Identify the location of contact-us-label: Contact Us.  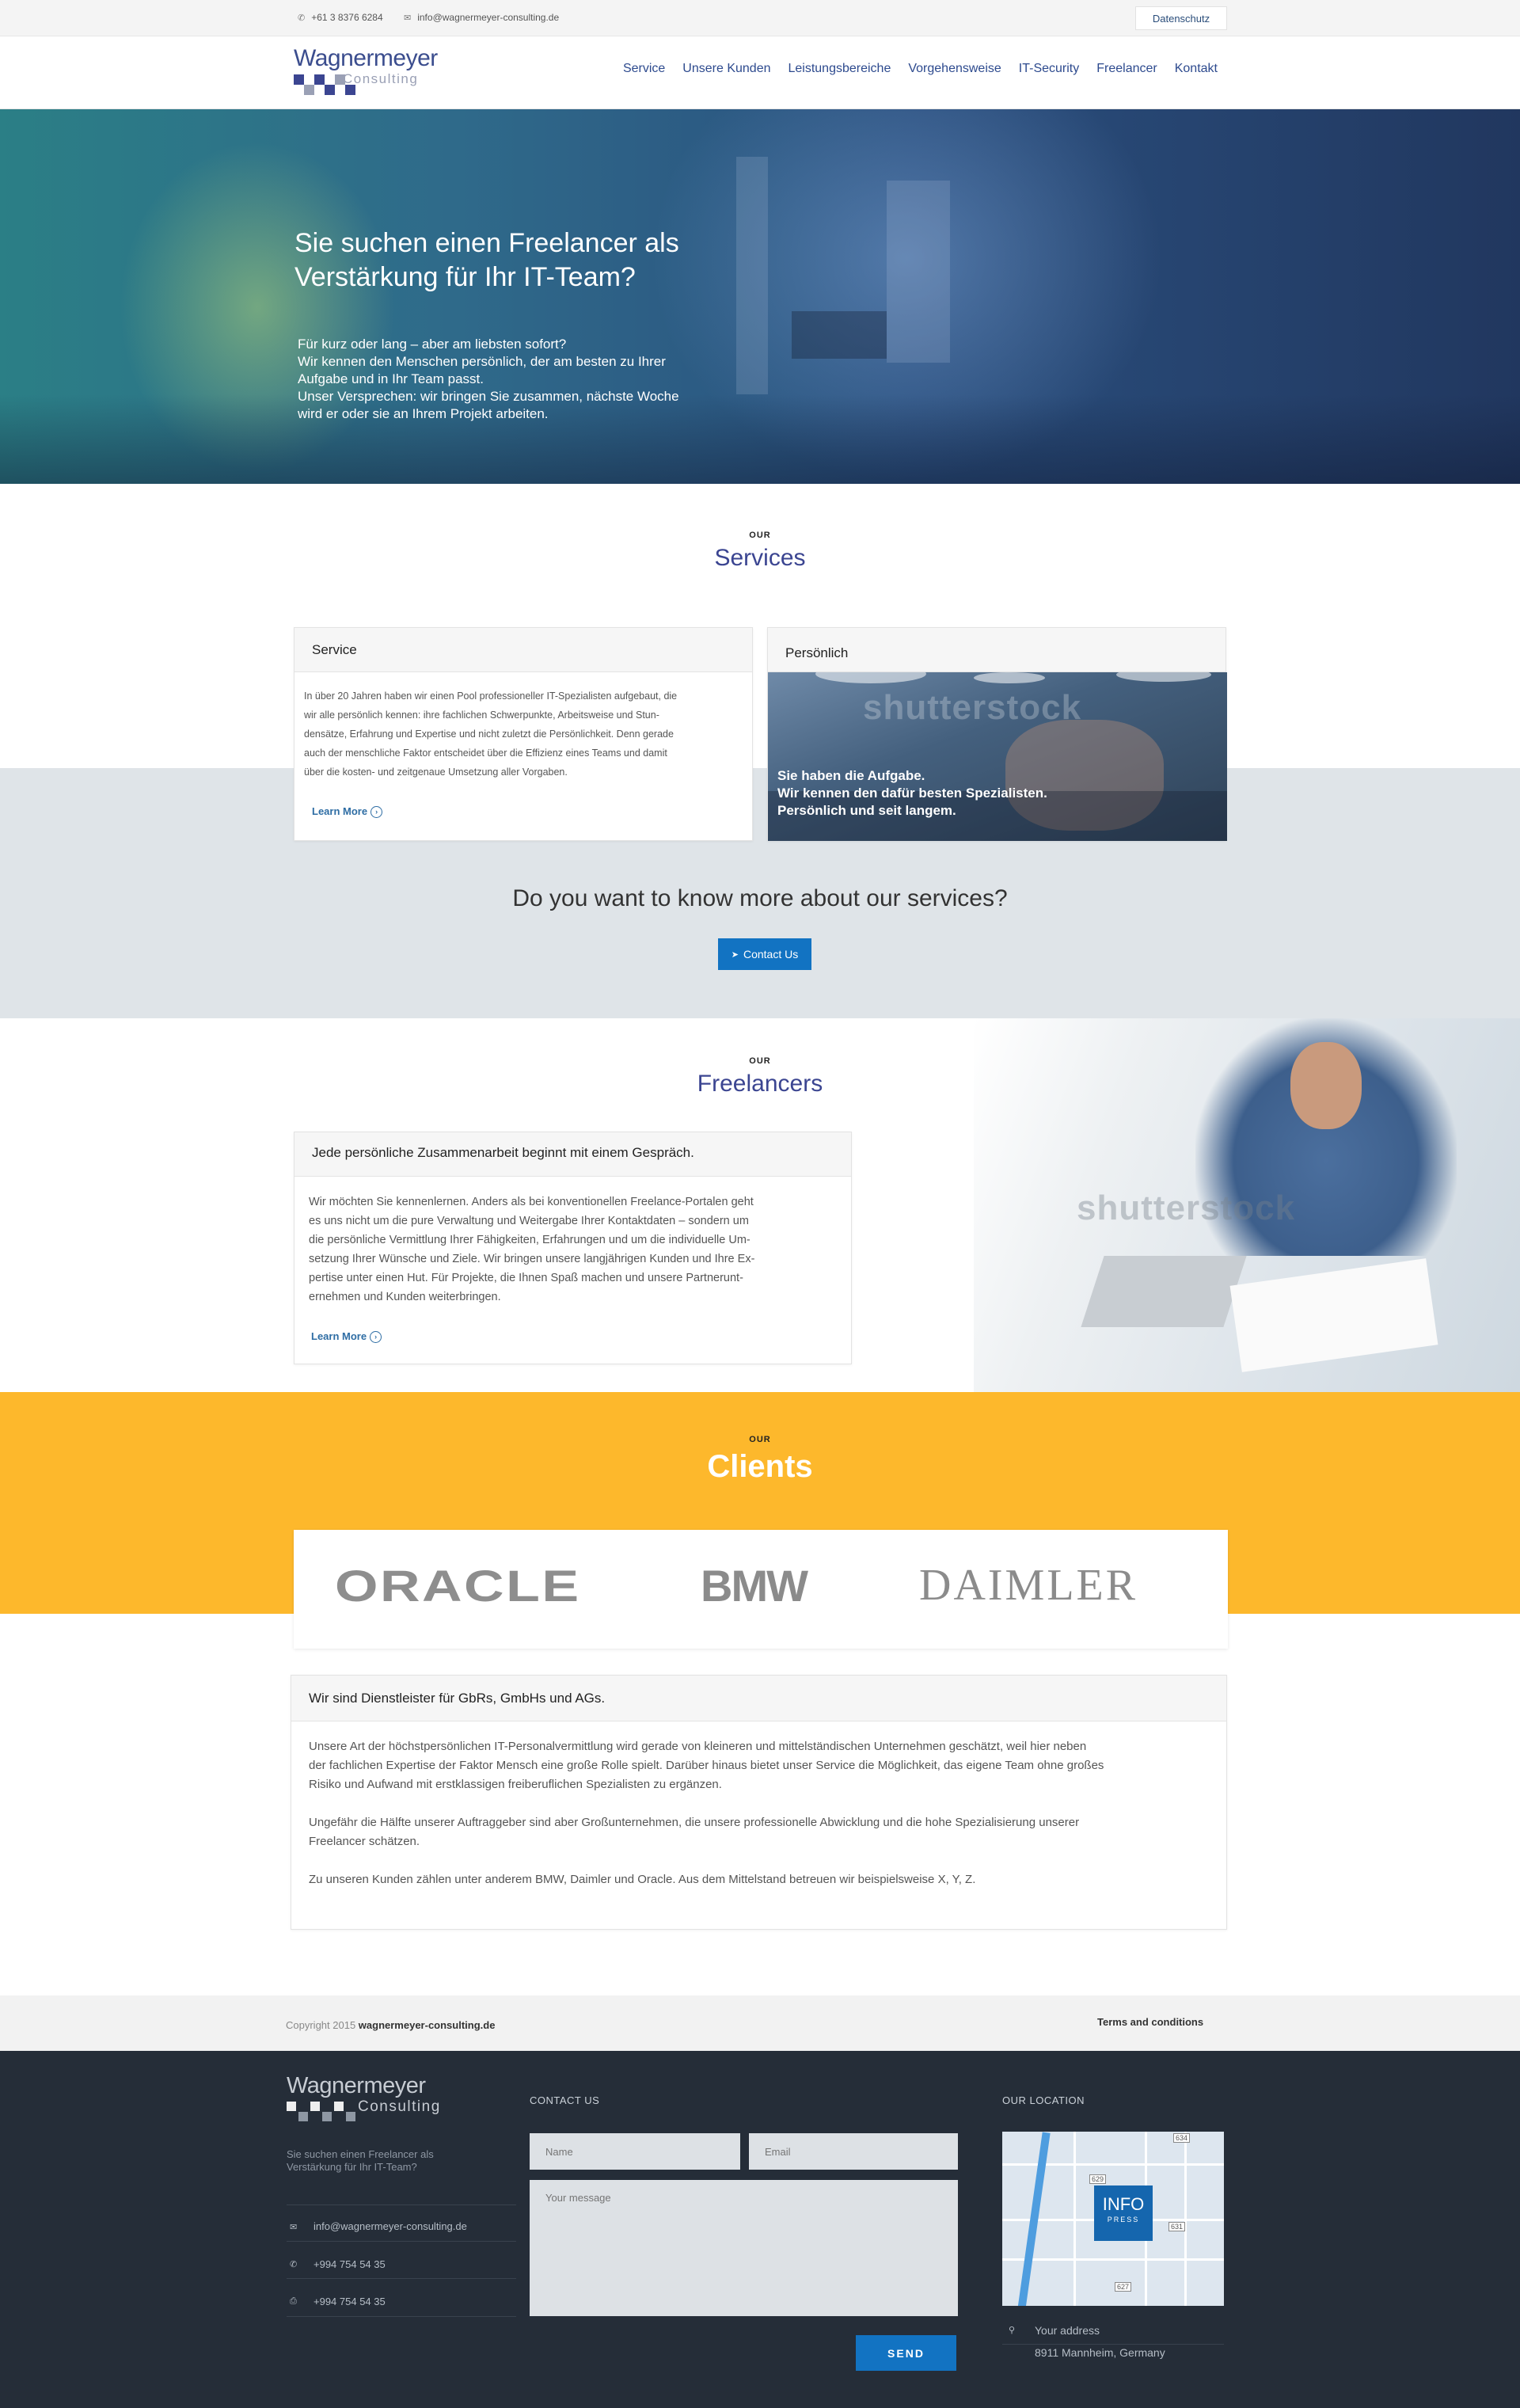
(771, 954).